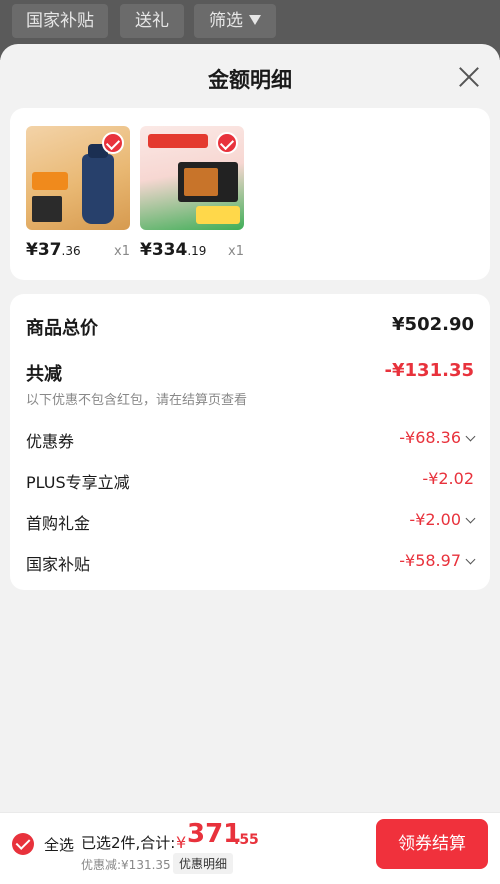 This screenshot has width=500, height=884. Describe the element at coordinates (59, 844) in the screenshot. I see `select-all-label: 全选` at that location.